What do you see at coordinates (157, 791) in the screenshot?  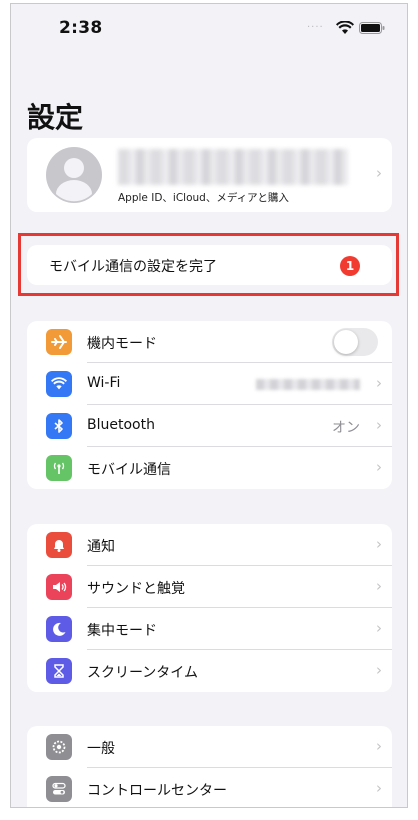 I see `row-label: コントロールセンター` at bounding box center [157, 791].